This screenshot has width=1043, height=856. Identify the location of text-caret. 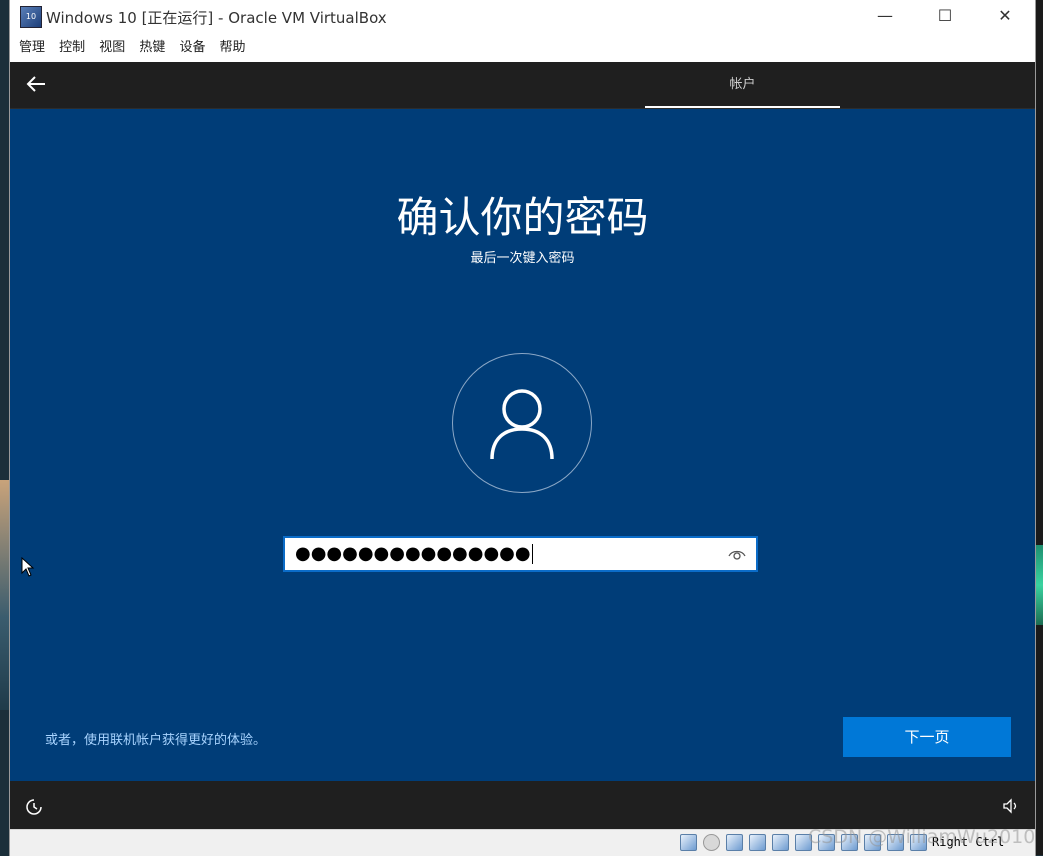
(532, 554).